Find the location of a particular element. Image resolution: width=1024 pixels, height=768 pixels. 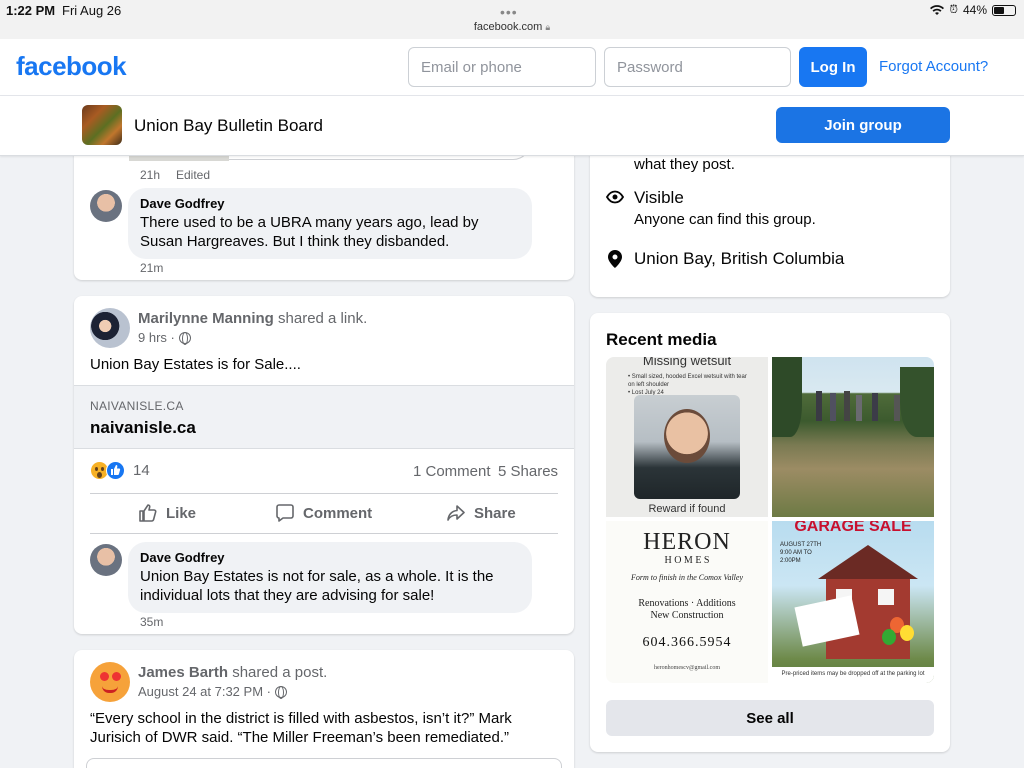

forgot-account-link: Forgot Account? is located at coordinates (933, 66).